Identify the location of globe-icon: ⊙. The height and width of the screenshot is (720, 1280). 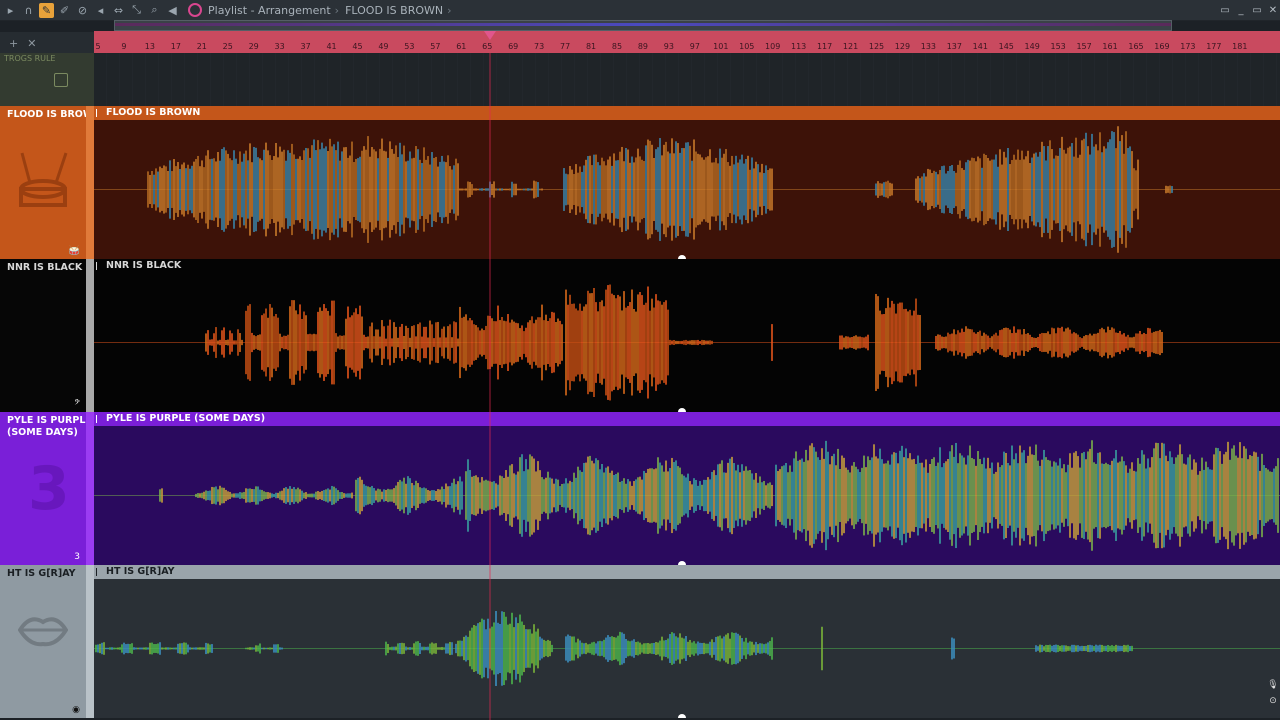
(1273, 701).